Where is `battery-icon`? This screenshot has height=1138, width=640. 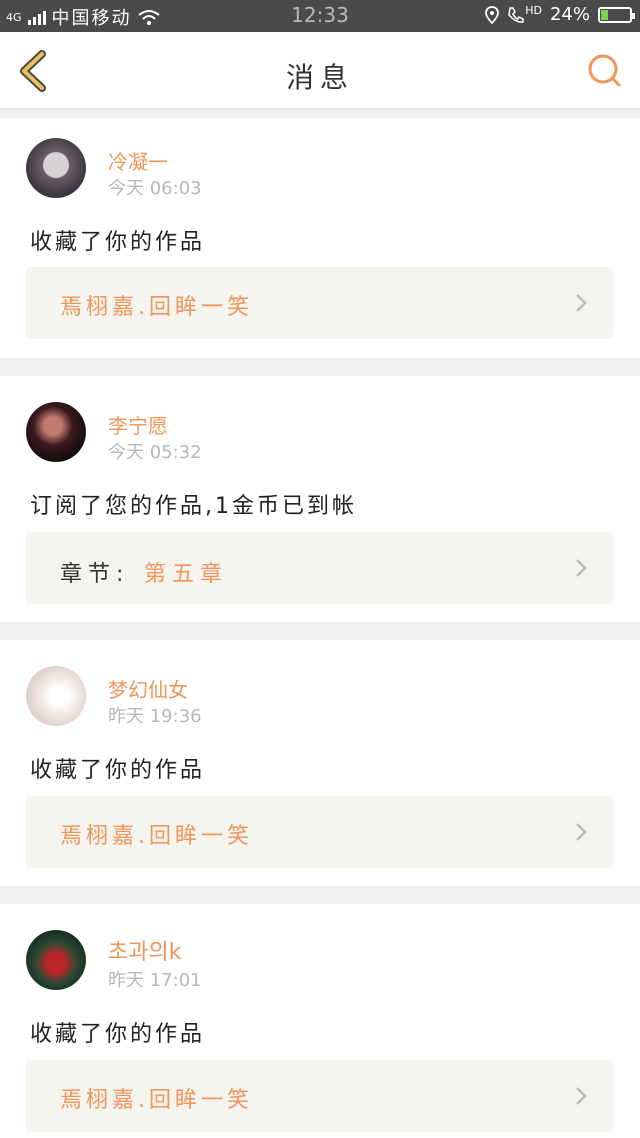 battery-icon is located at coordinates (616, 14).